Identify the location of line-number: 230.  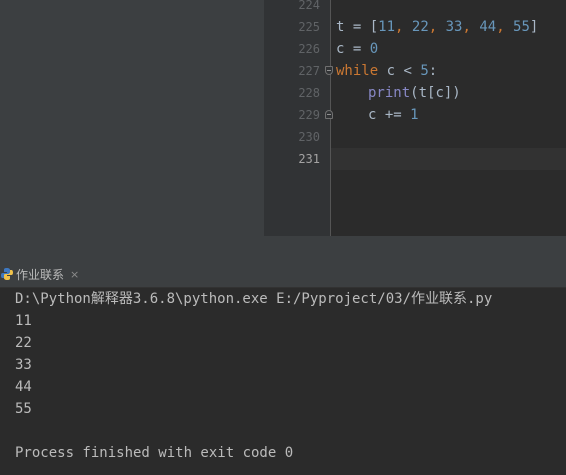
(309, 137).